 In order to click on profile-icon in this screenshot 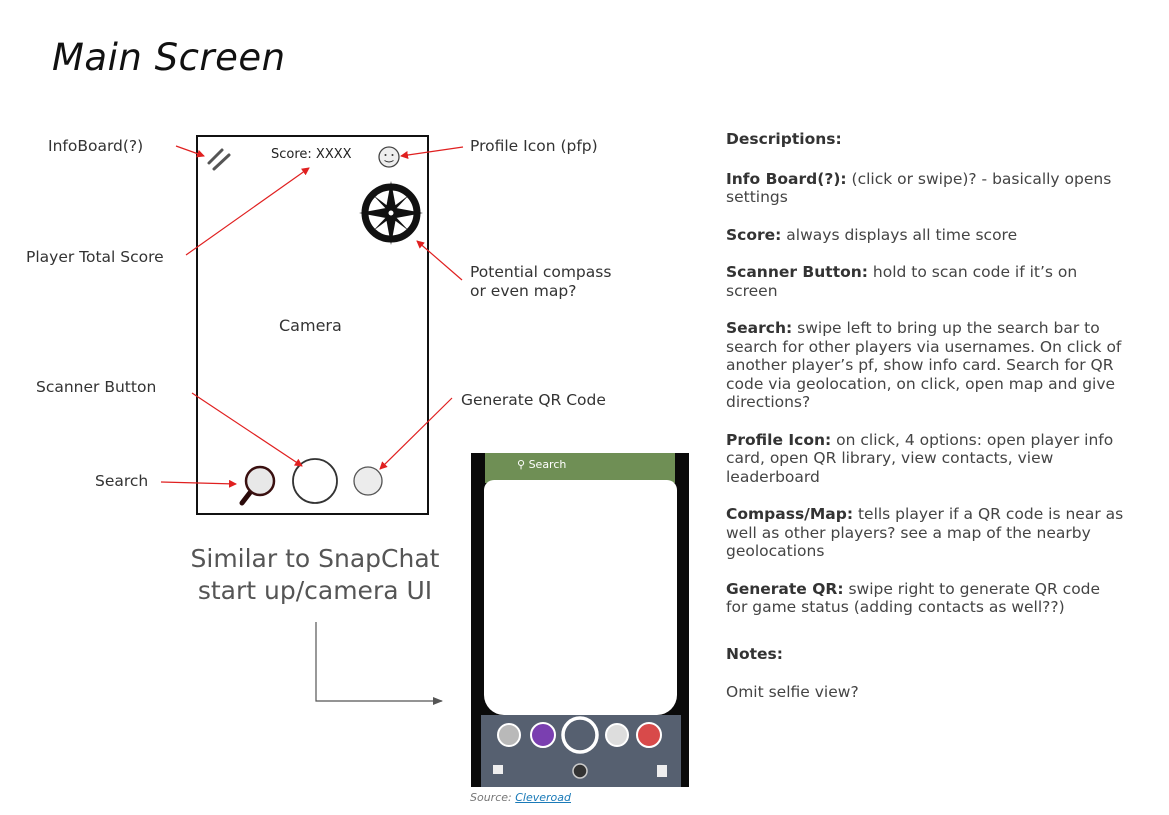, I will do `click(389, 157)`.